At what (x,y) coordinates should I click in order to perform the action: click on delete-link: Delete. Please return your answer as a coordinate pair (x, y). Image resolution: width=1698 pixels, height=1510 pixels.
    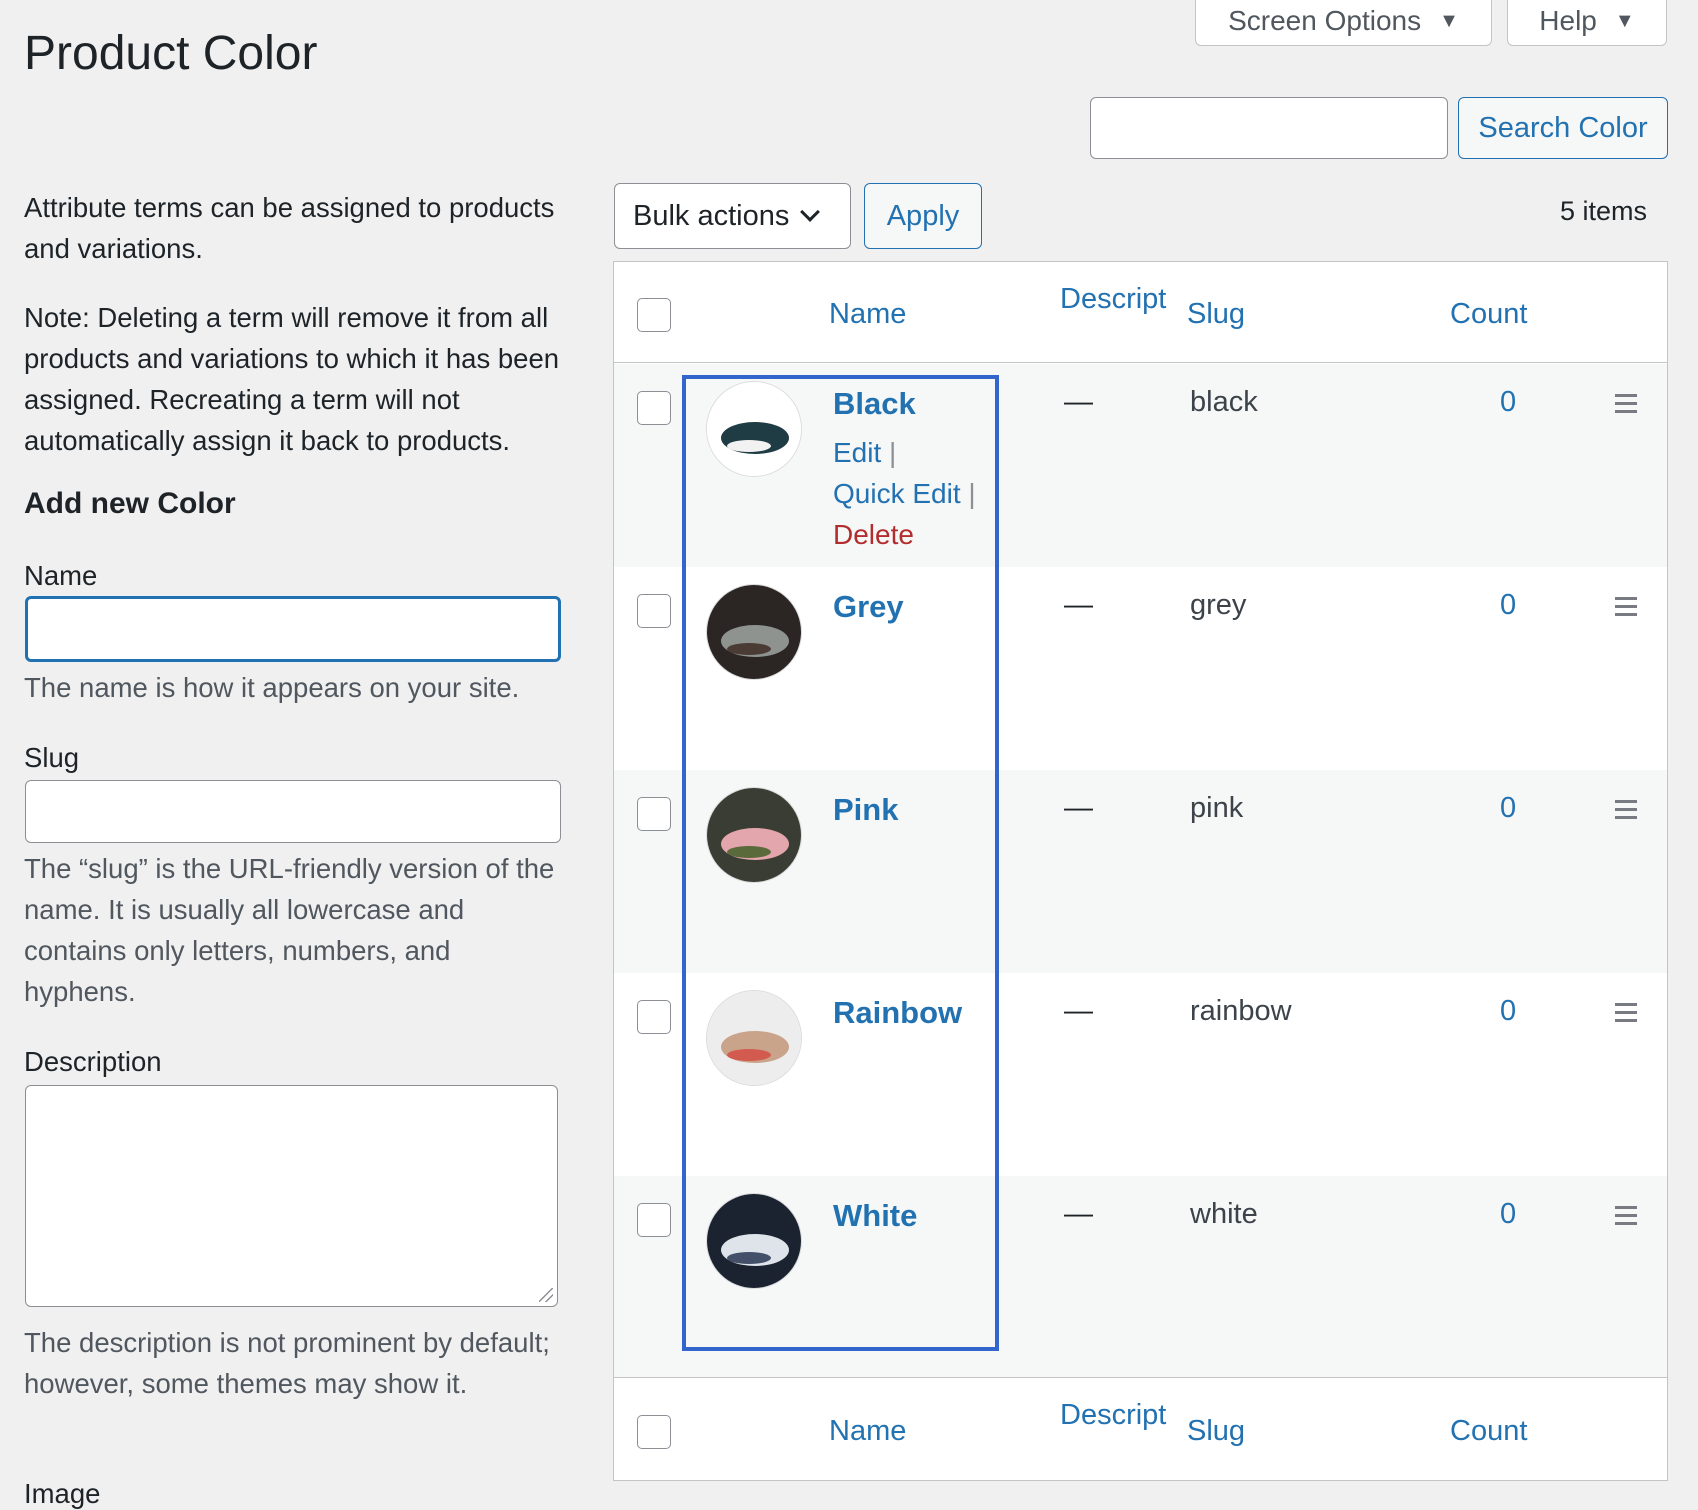
    Looking at the image, I should click on (873, 534).